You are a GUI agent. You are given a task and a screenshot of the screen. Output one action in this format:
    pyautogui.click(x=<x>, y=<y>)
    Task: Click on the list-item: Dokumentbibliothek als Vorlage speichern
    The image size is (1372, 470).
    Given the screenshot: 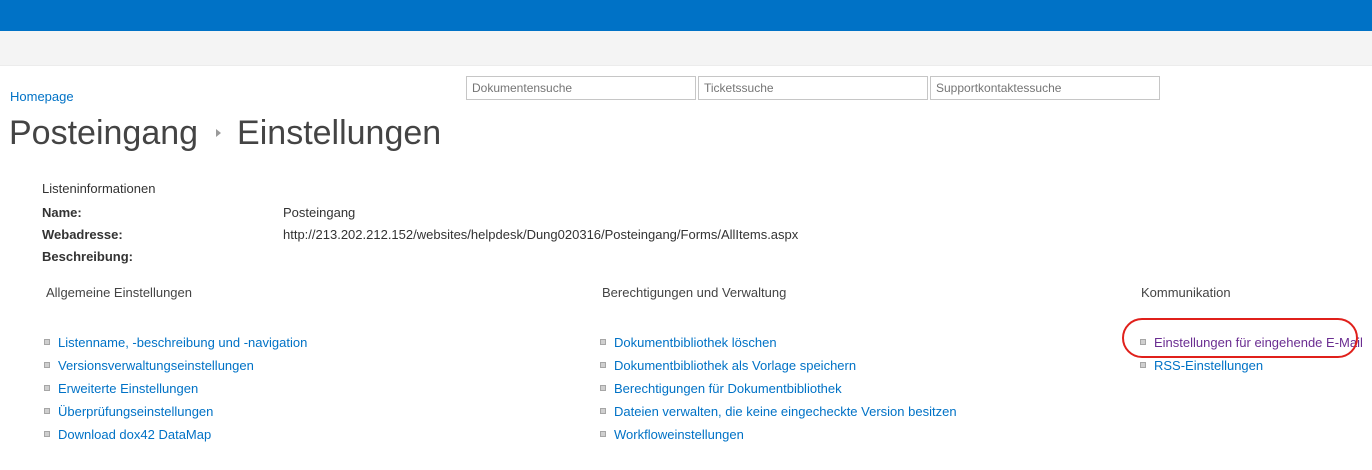 What is the action you would take?
    pyautogui.click(x=778, y=369)
    